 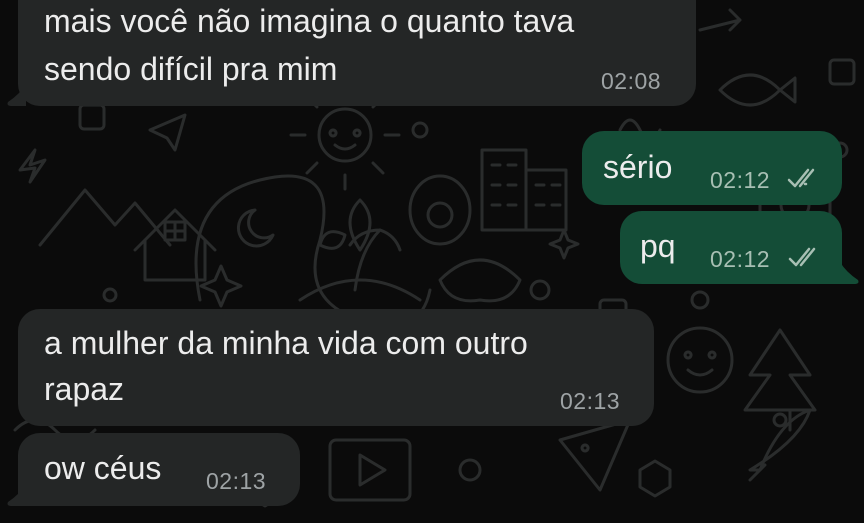 What do you see at coordinates (309, 21) in the screenshot?
I see `message-text-line: mais você não imagina o quanto tava` at bounding box center [309, 21].